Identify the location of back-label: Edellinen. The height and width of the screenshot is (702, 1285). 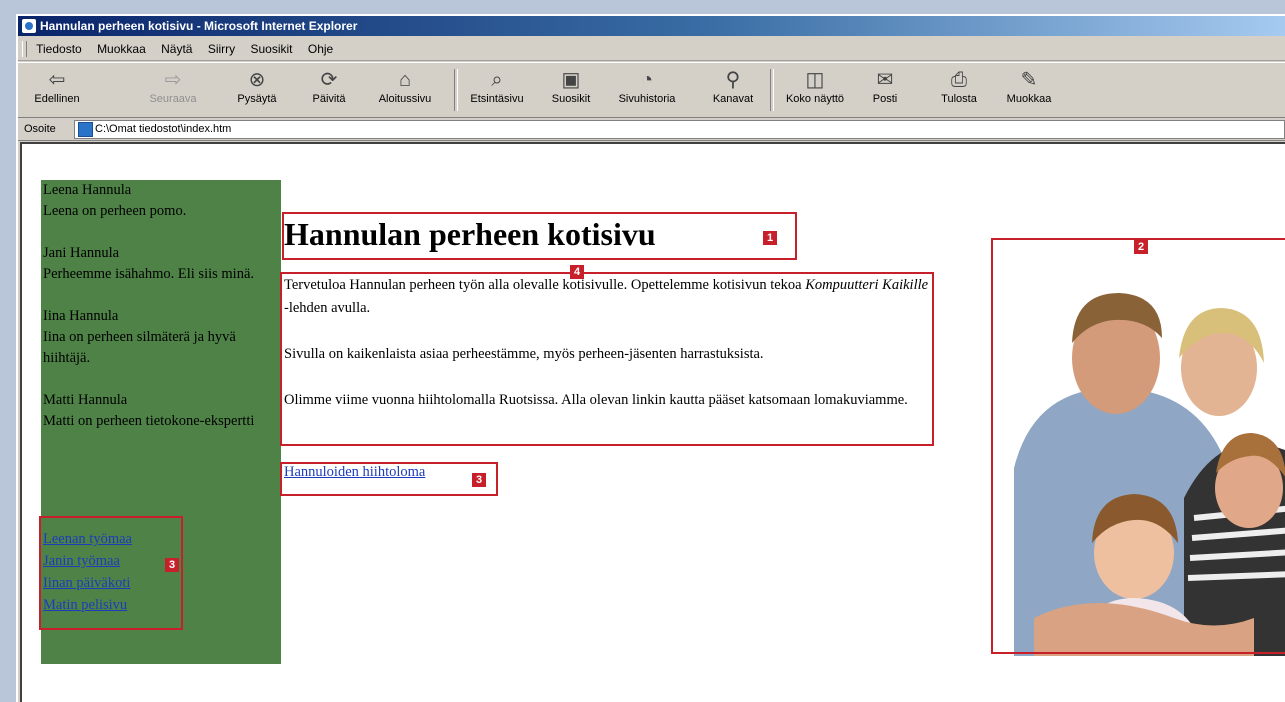
(57, 99).